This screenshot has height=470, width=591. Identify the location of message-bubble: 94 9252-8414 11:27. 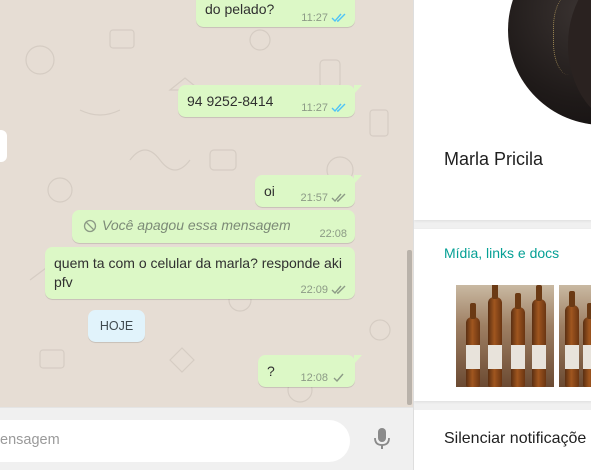
(270, 101).